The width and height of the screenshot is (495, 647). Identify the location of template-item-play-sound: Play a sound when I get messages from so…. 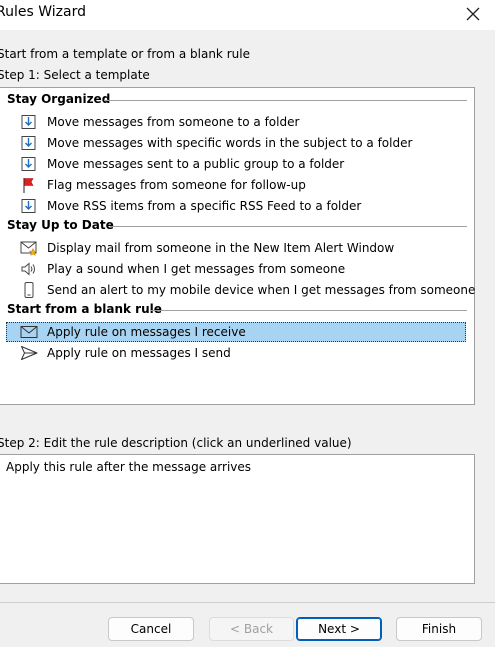
(236, 269).